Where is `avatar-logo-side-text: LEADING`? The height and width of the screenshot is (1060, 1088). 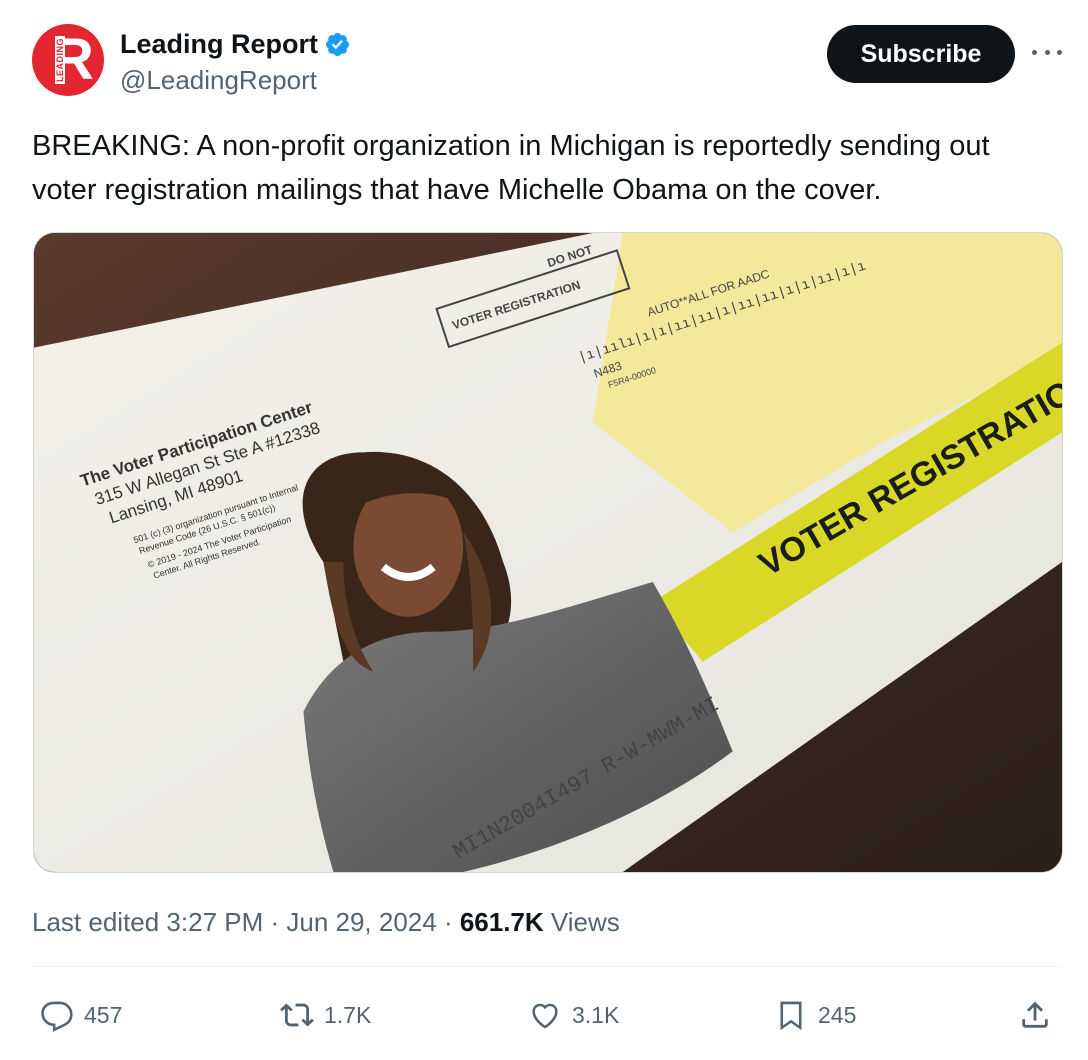 avatar-logo-side-text: LEADING is located at coordinates (60, 60).